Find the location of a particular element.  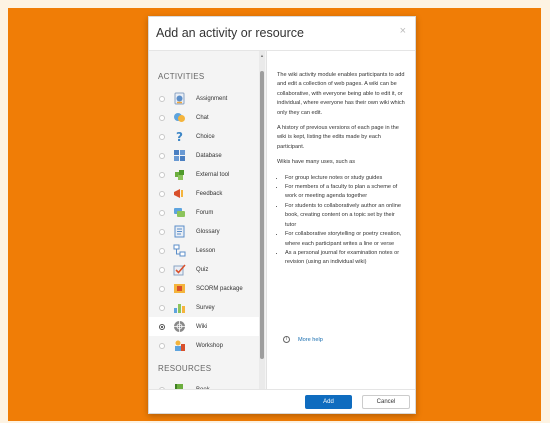

add-button: Add is located at coordinates (328, 402).